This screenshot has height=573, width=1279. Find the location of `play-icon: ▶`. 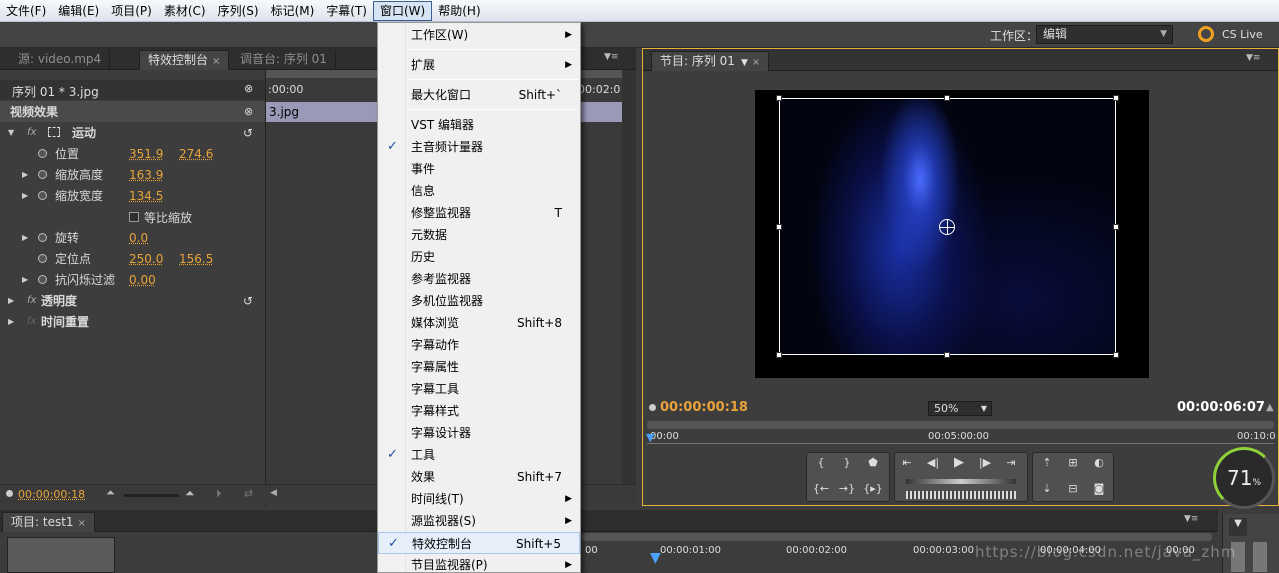

play-icon: ▶ is located at coordinates (959, 463).